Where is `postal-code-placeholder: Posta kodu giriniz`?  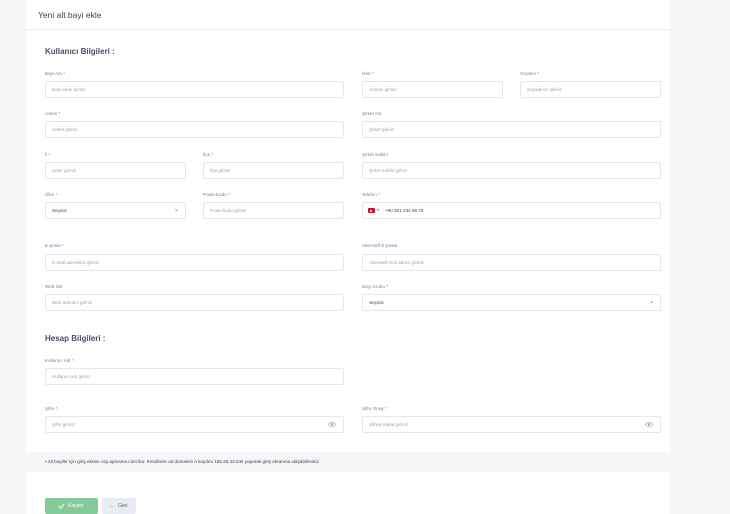
postal-code-placeholder: Posta kodu giriniz is located at coordinates (228, 210).